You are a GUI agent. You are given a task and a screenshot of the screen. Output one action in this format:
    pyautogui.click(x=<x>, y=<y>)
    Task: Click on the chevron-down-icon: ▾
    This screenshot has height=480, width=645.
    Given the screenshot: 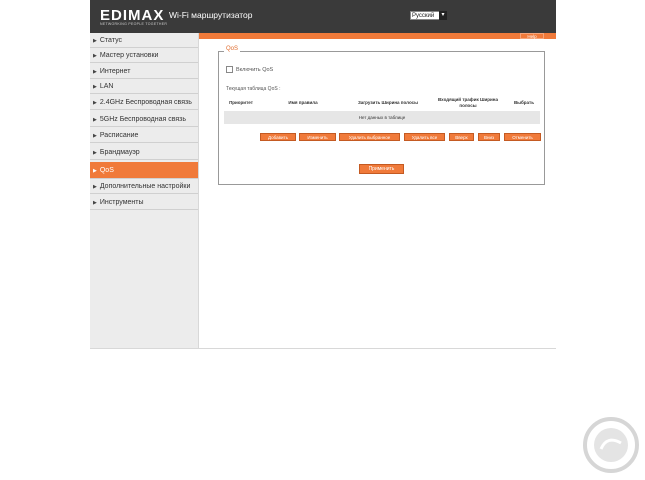 What is the action you would take?
    pyautogui.click(x=443, y=15)
    